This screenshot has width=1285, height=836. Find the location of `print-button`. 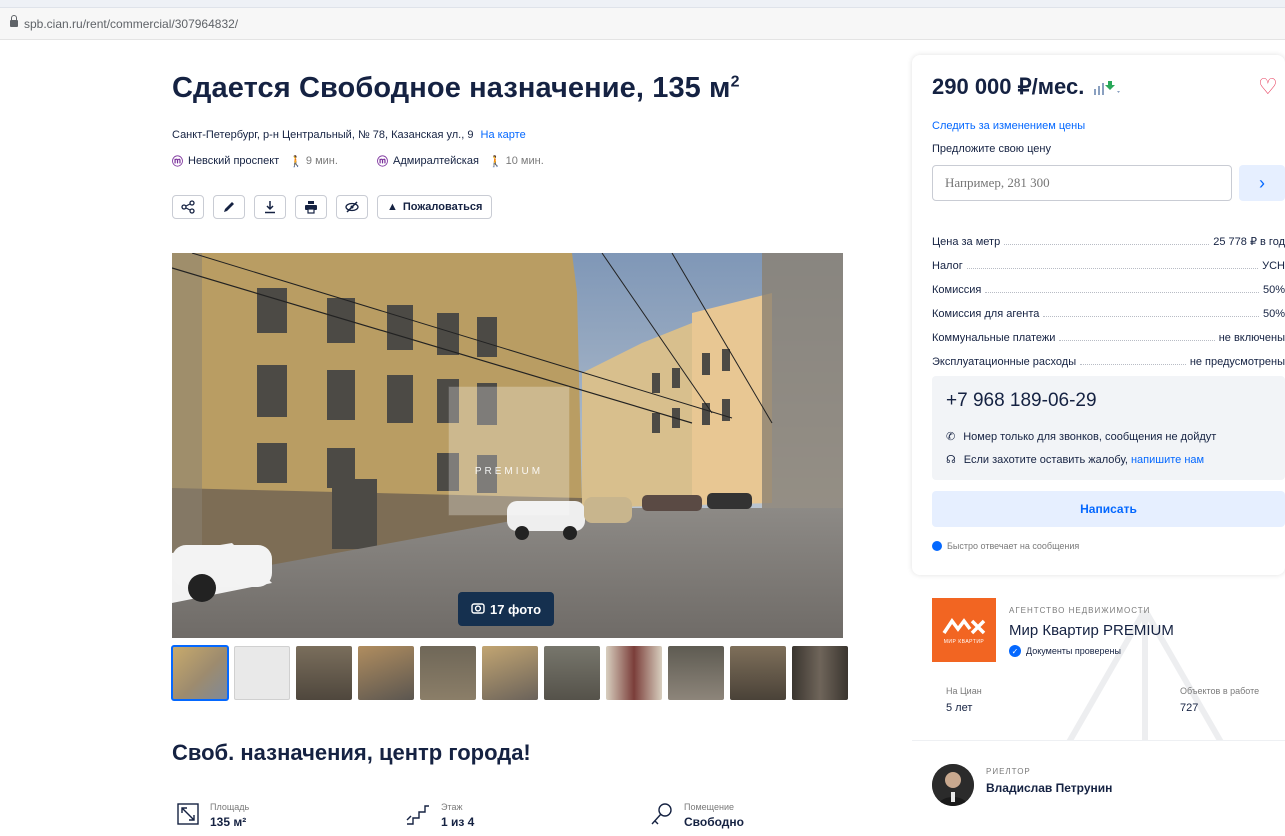

print-button is located at coordinates (311, 207).